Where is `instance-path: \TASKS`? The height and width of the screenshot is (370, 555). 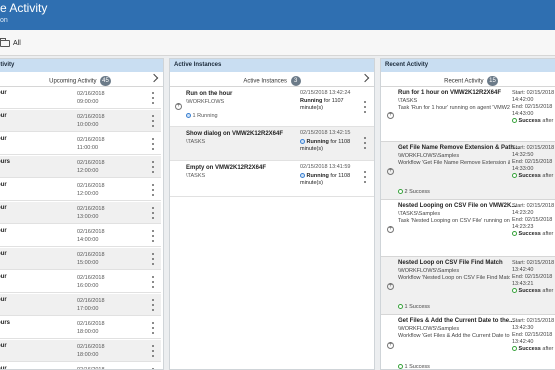 instance-path: \TASKS is located at coordinates (196, 176).